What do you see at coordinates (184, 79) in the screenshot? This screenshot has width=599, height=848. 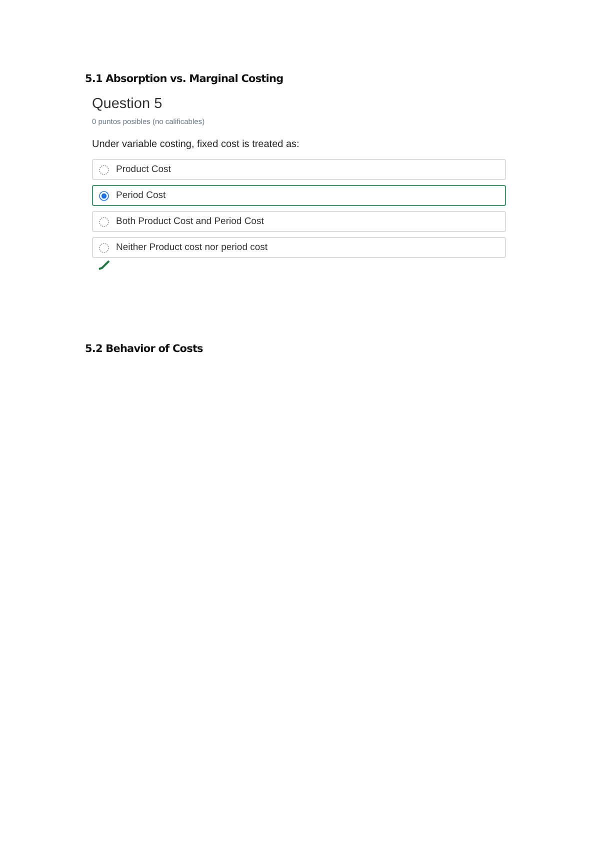 I see `section-heading: 5.1 Absorption vs. Marginal Costing` at bounding box center [184, 79].